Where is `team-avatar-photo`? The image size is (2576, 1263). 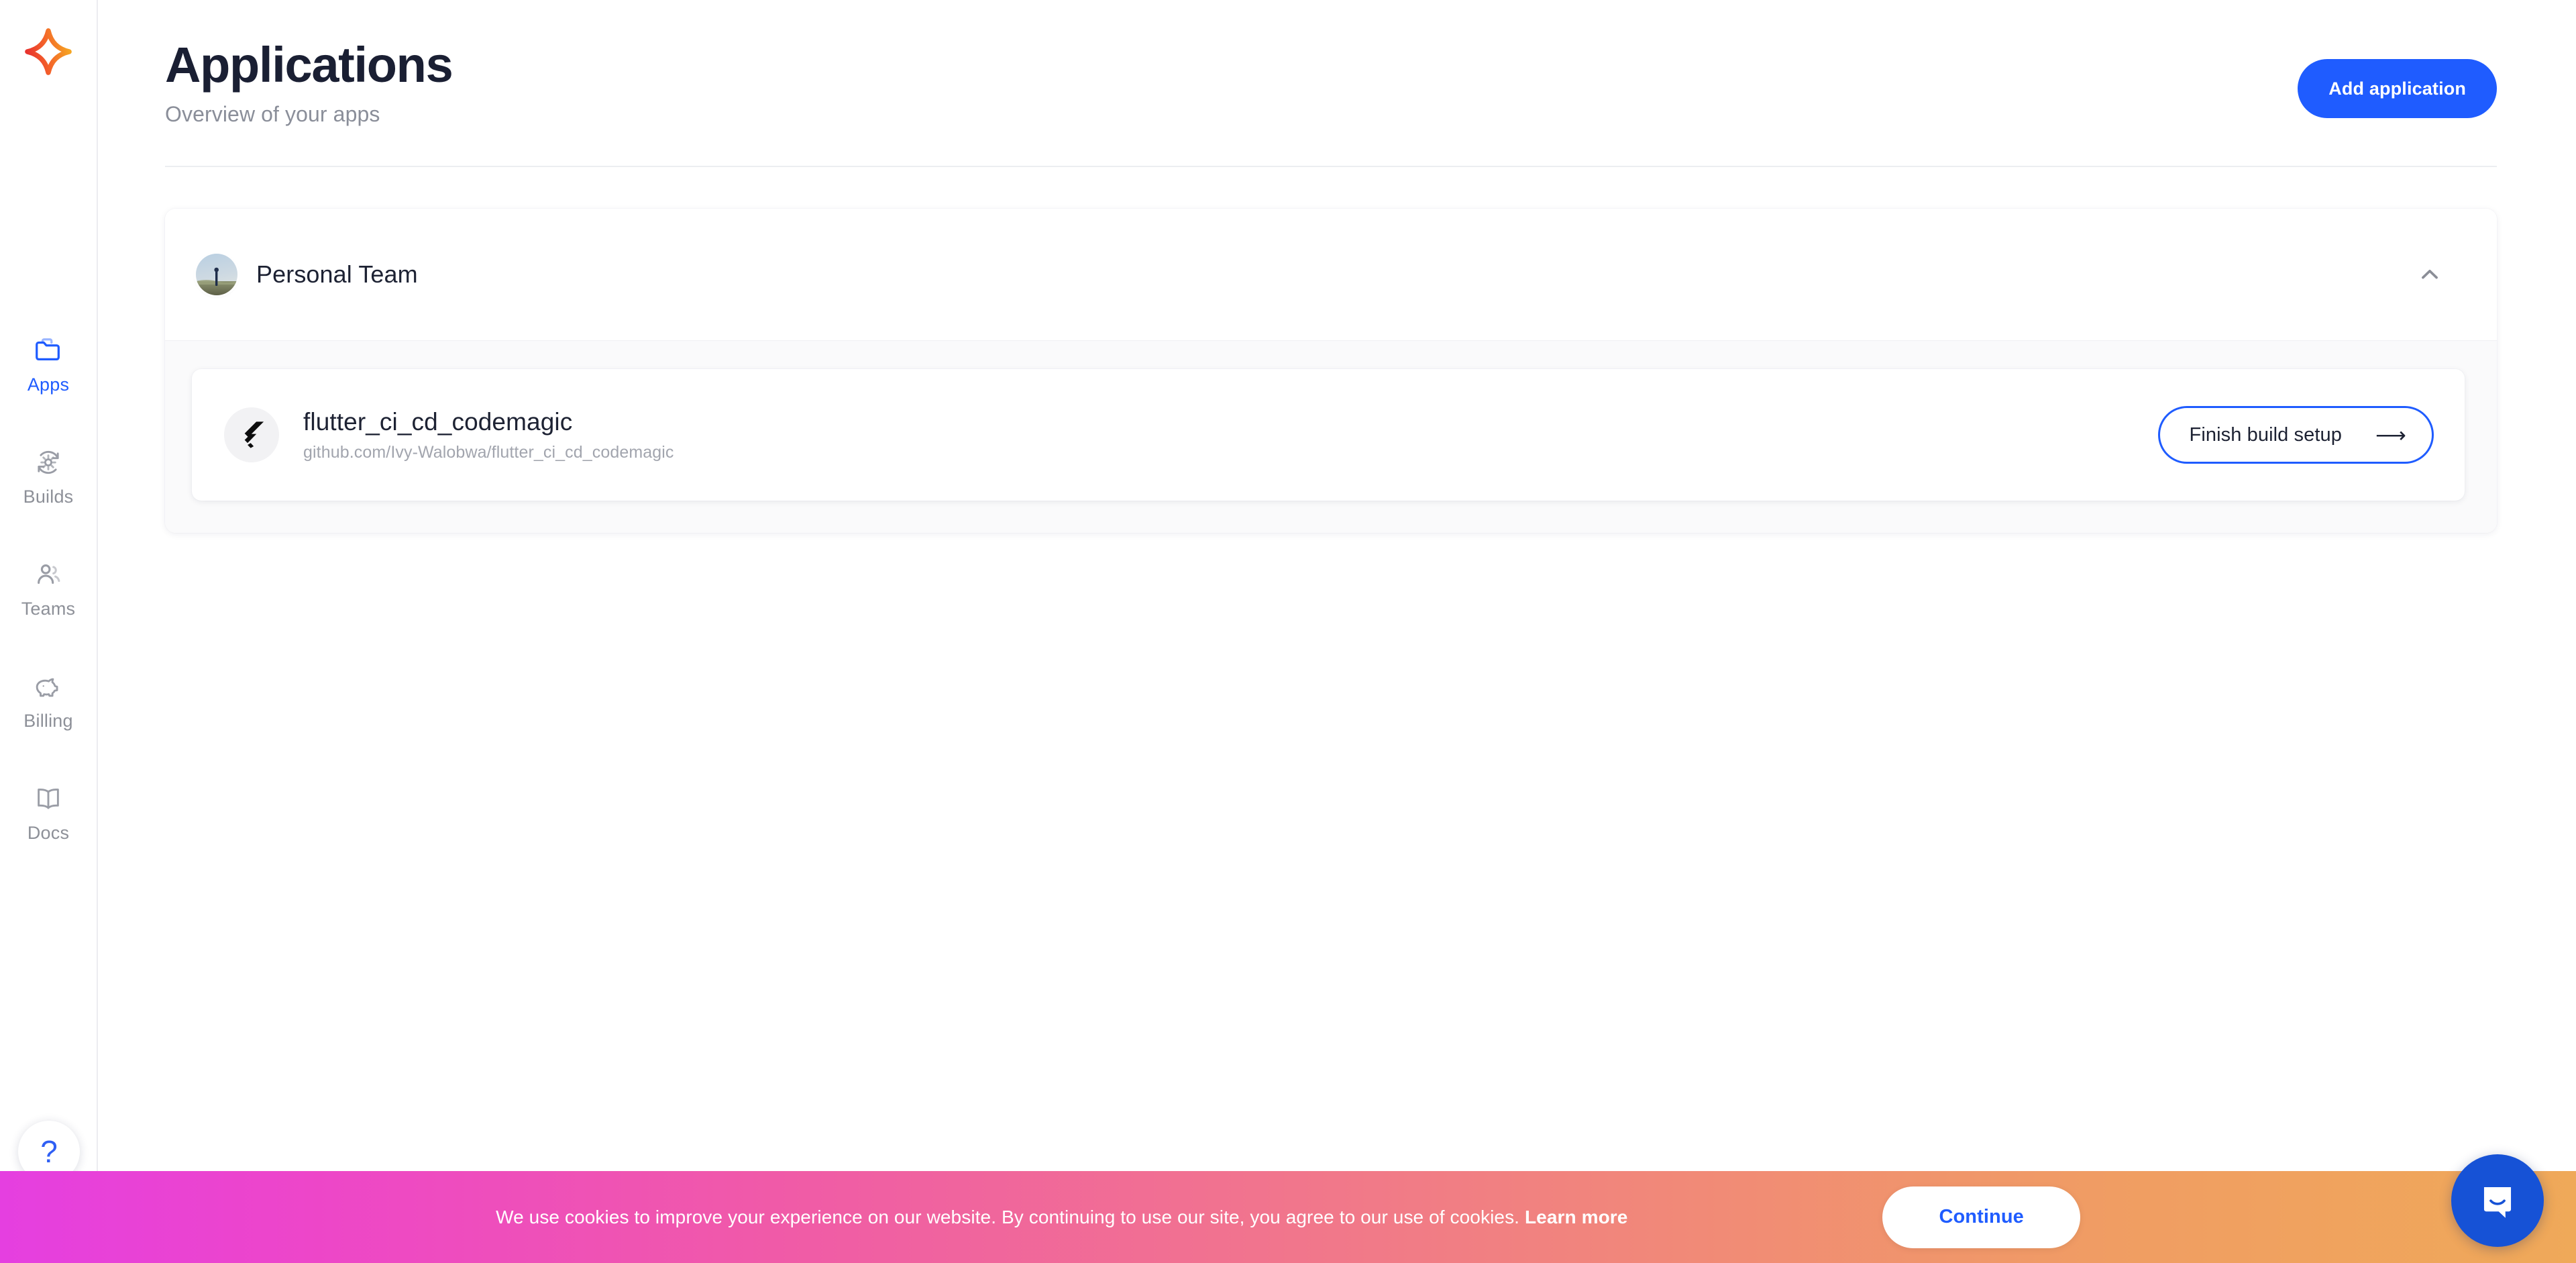 team-avatar-photo is located at coordinates (216, 275).